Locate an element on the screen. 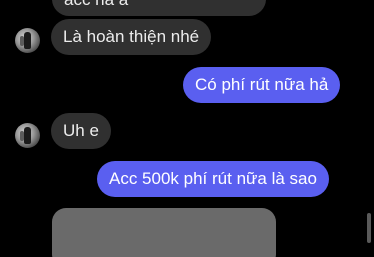 Image resolution: width=374 pixels, height=257 pixels. message-outgoing: Acc 500k phí rút nữa là sao is located at coordinates (213, 179).